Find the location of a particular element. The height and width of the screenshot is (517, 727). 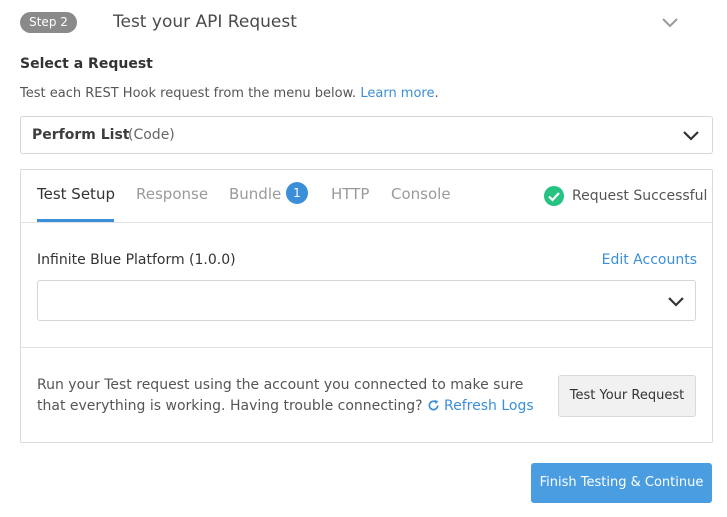

account-label: Infinite Blue Platform (1.0.0) is located at coordinates (136, 260).